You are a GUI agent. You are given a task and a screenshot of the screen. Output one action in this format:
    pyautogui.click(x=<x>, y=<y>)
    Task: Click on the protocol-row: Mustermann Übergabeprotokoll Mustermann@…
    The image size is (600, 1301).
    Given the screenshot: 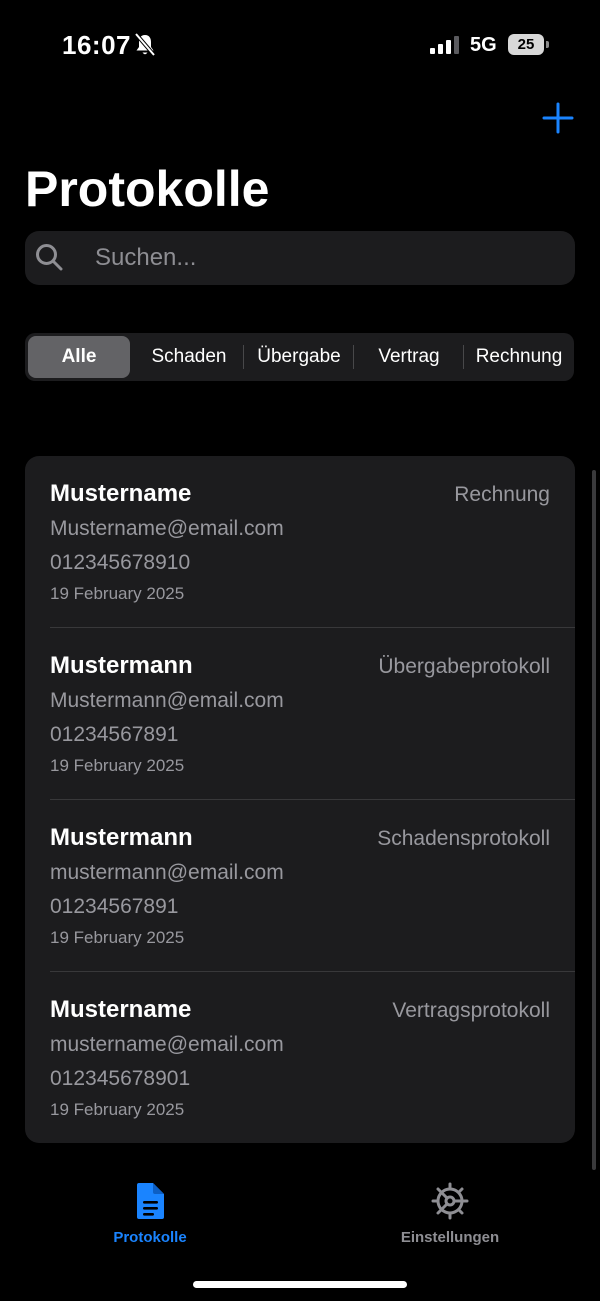 What is the action you would take?
    pyautogui.click(x=300, y=714)
    